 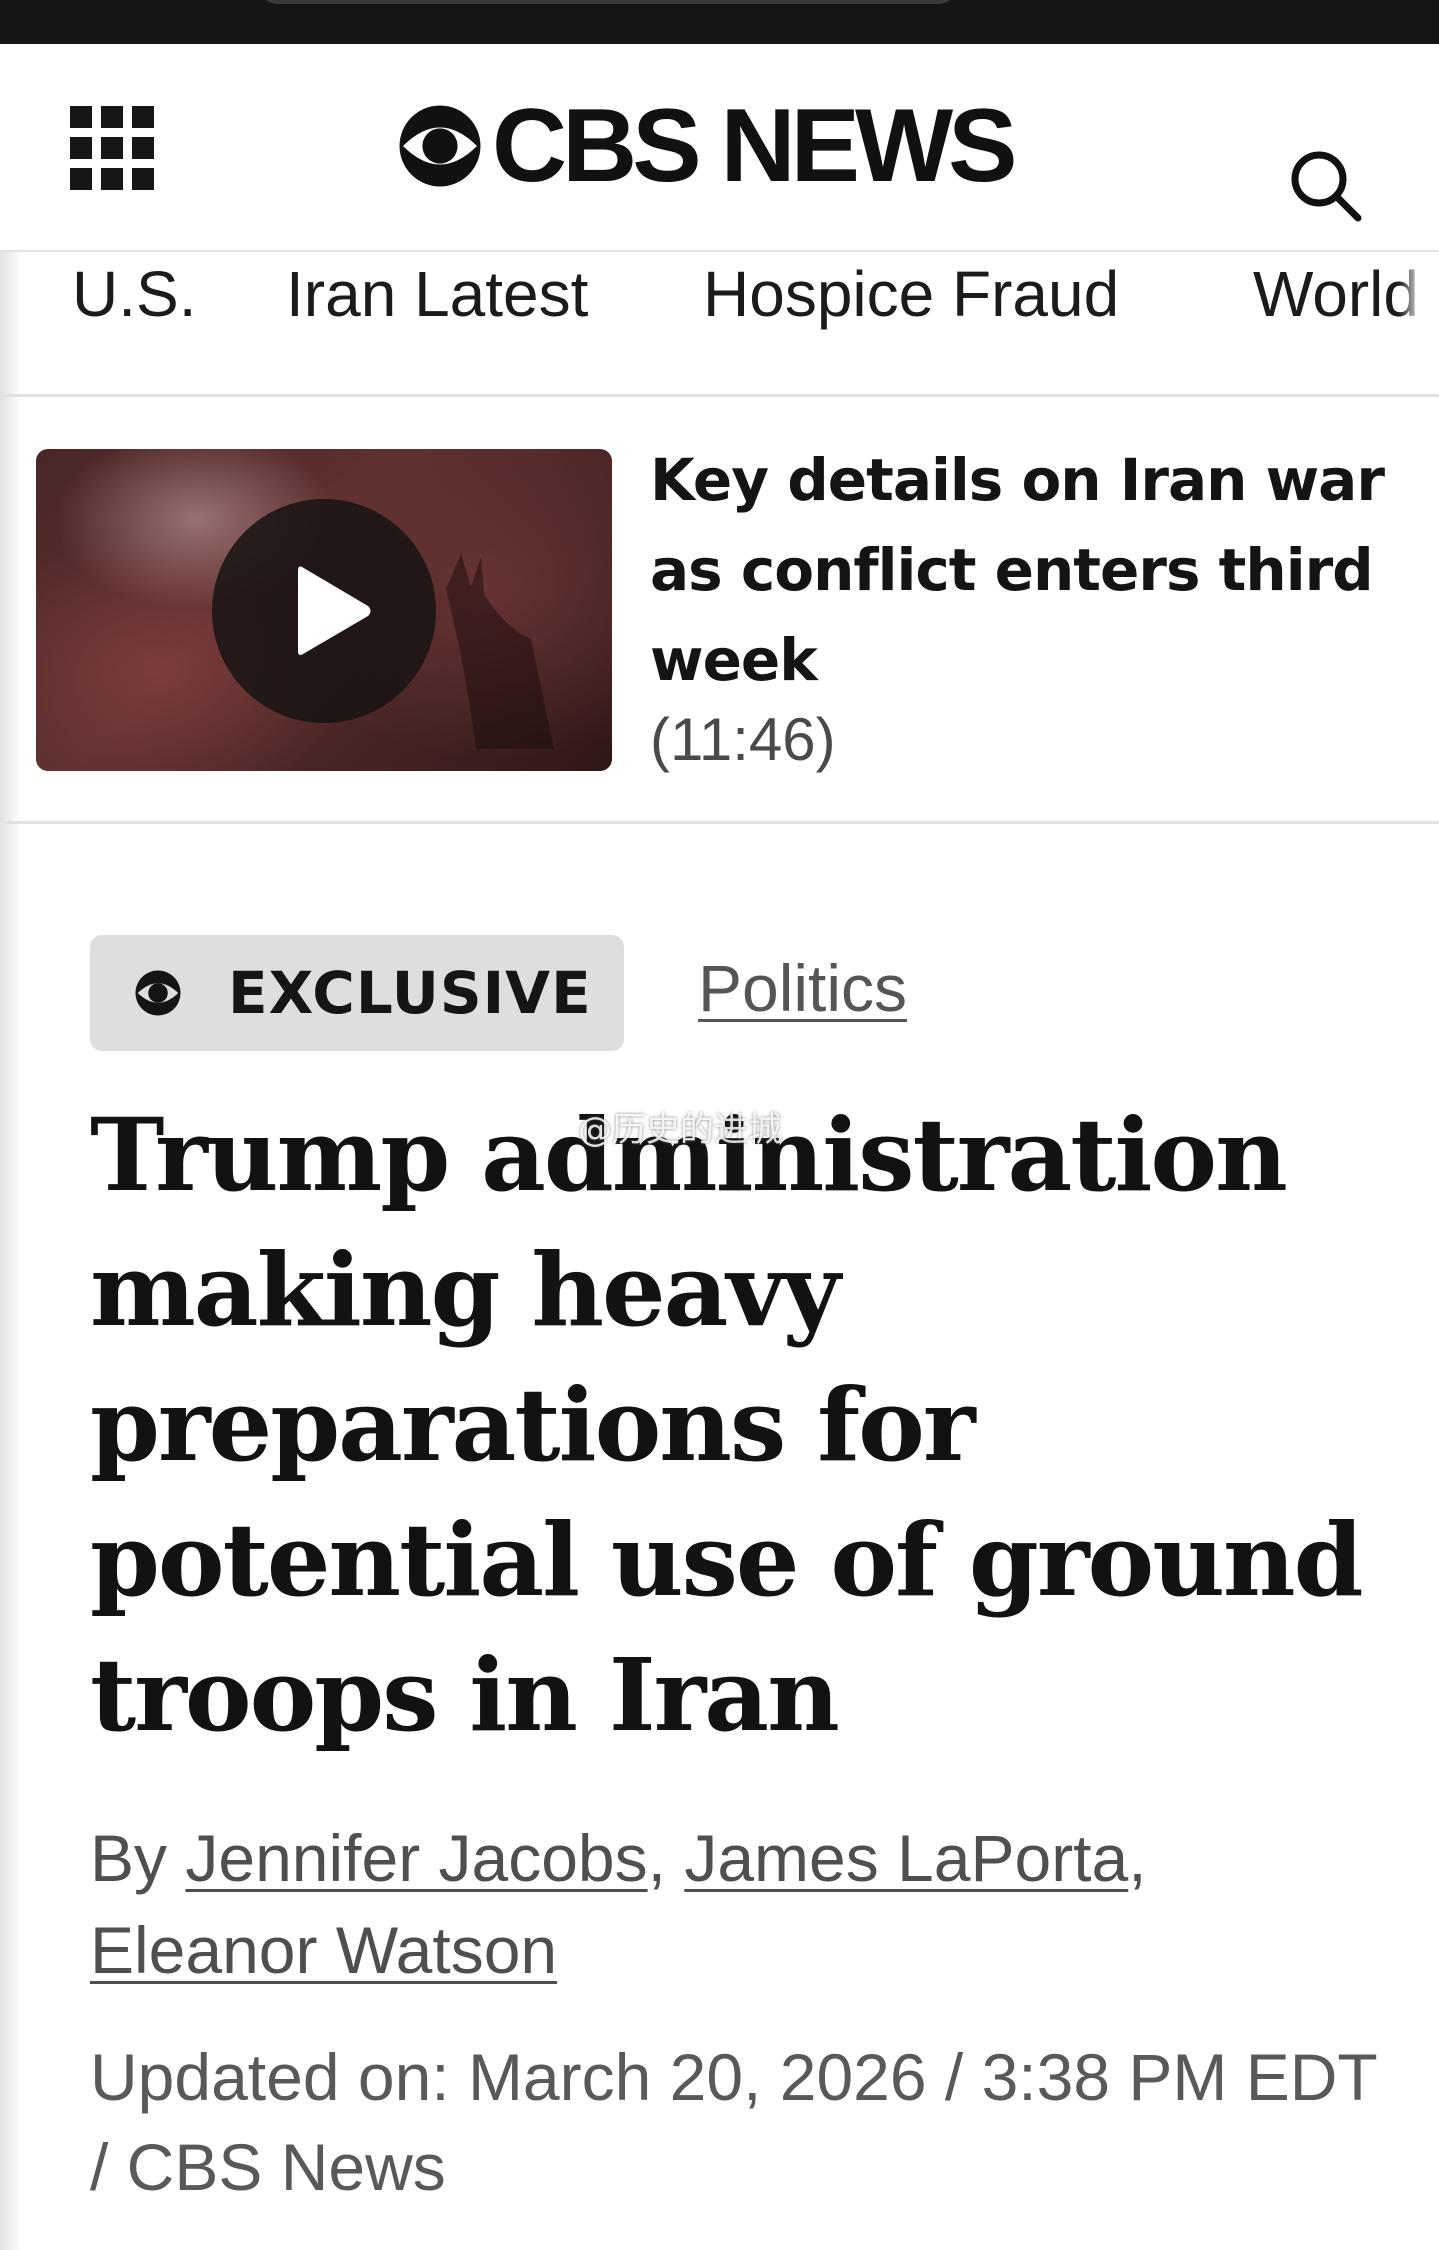 What do you see at coordinates (112, 148) in the screenshot?
I see `grid-menu-icon` at bounding box center [112, 148].